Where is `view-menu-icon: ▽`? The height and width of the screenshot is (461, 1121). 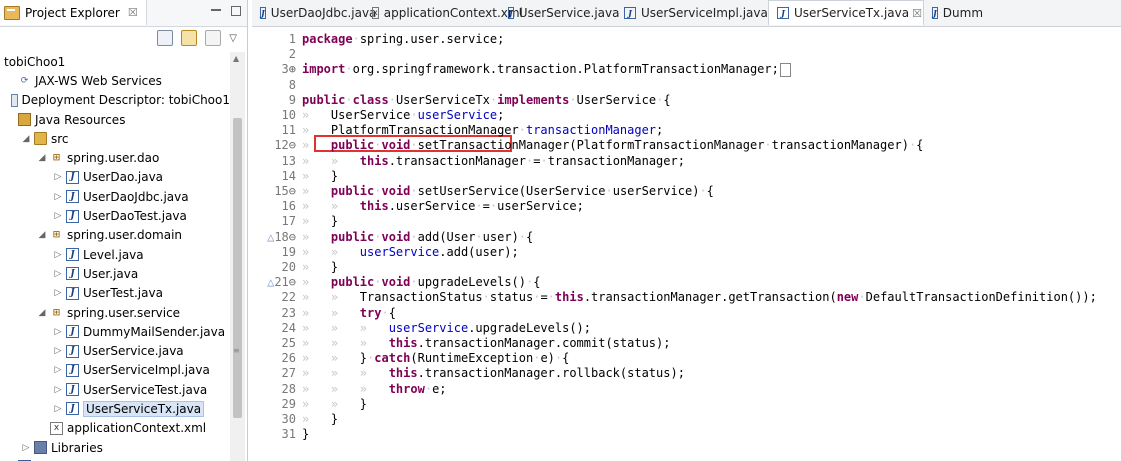 view-menu-icon: ▽ is located at coordinates (233, 38).